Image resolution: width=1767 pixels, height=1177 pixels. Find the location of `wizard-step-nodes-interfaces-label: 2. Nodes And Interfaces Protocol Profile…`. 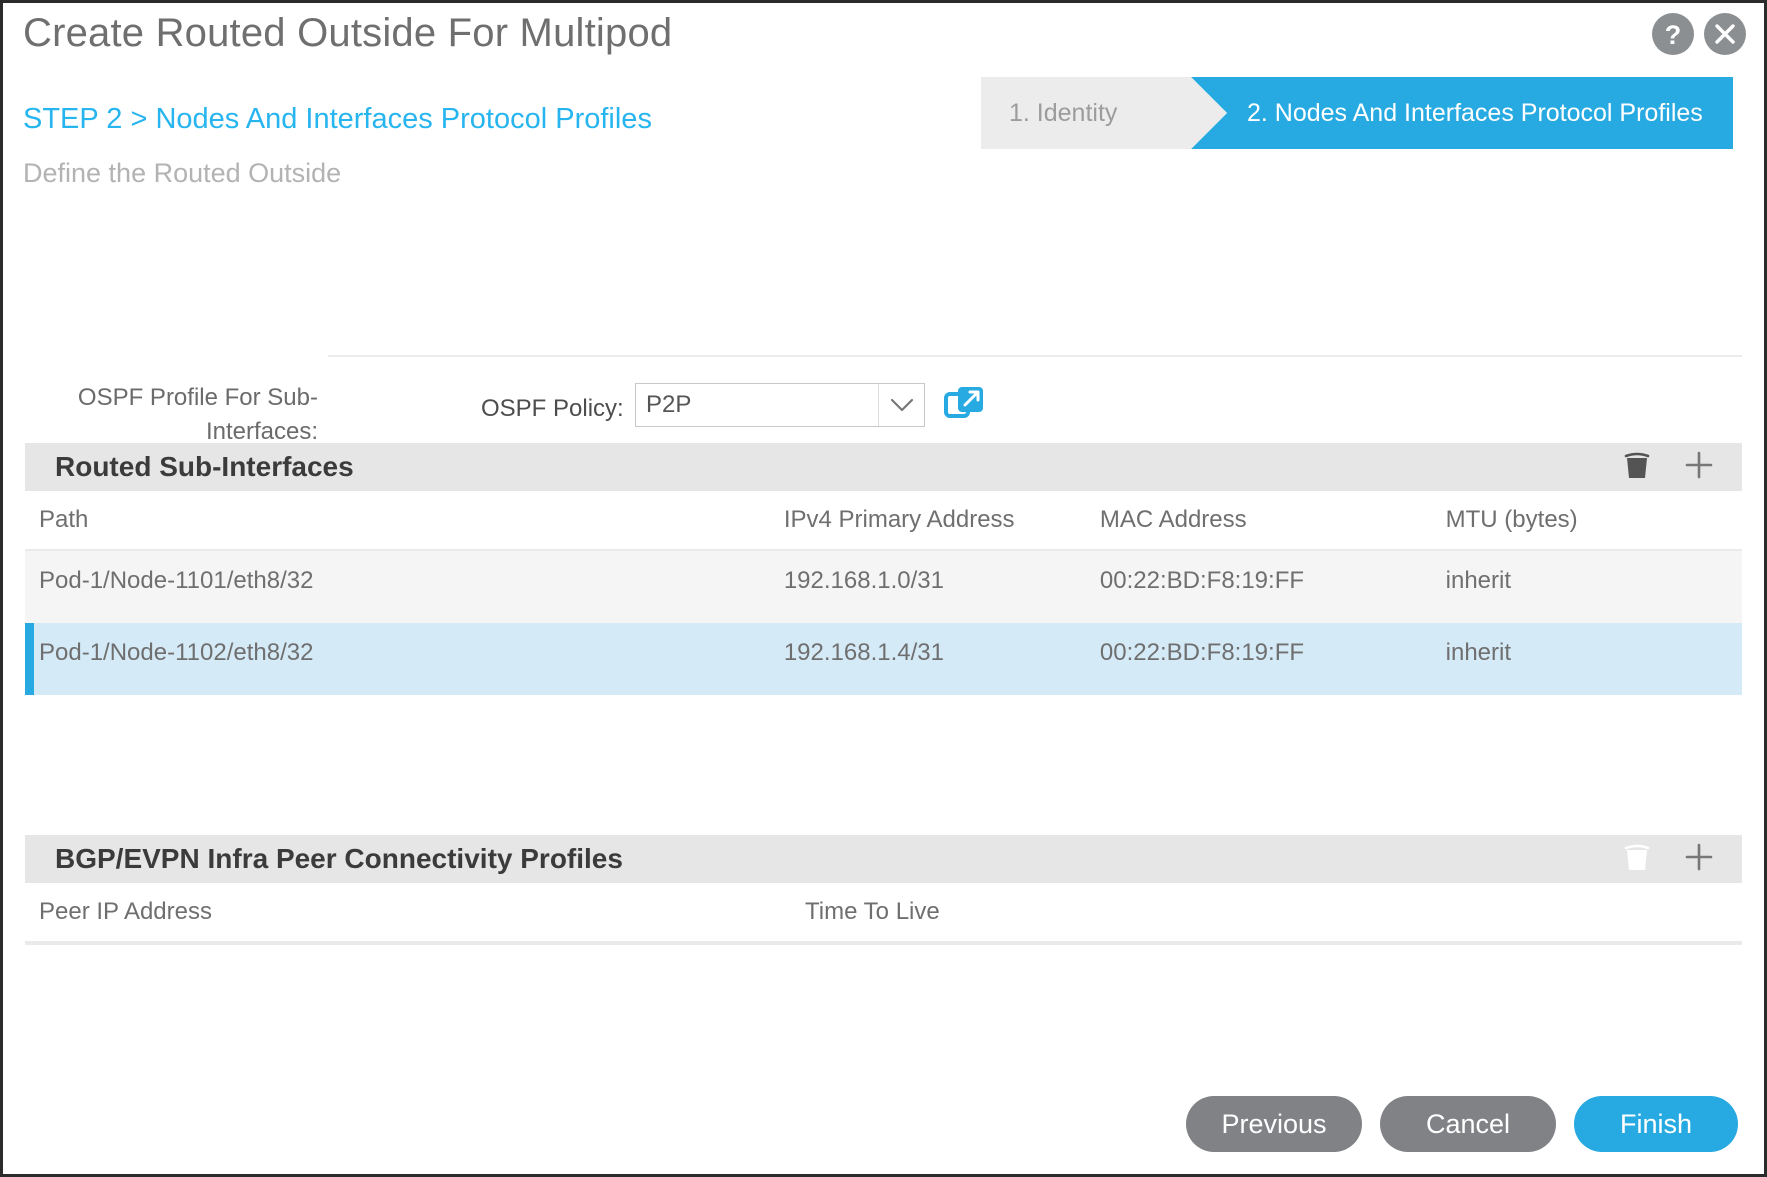

wizard-step-nodes-interfaces-label: 2. Nodes And Interfaces Protocol Profile… is located at coordinates (1475, 112).